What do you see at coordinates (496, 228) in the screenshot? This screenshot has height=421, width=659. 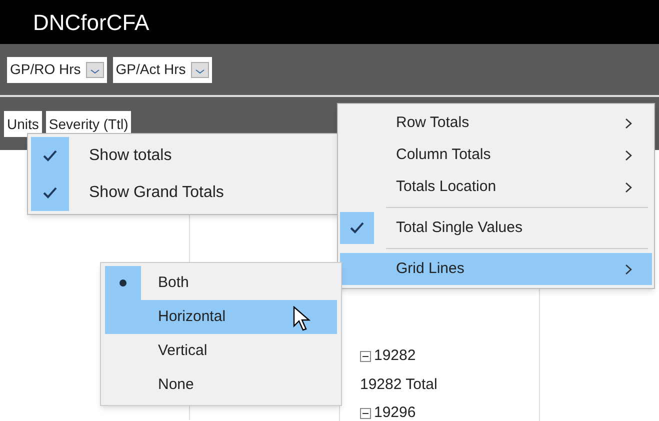 I see `menu-item: Total Single Values` at bounding box center [496, 228].